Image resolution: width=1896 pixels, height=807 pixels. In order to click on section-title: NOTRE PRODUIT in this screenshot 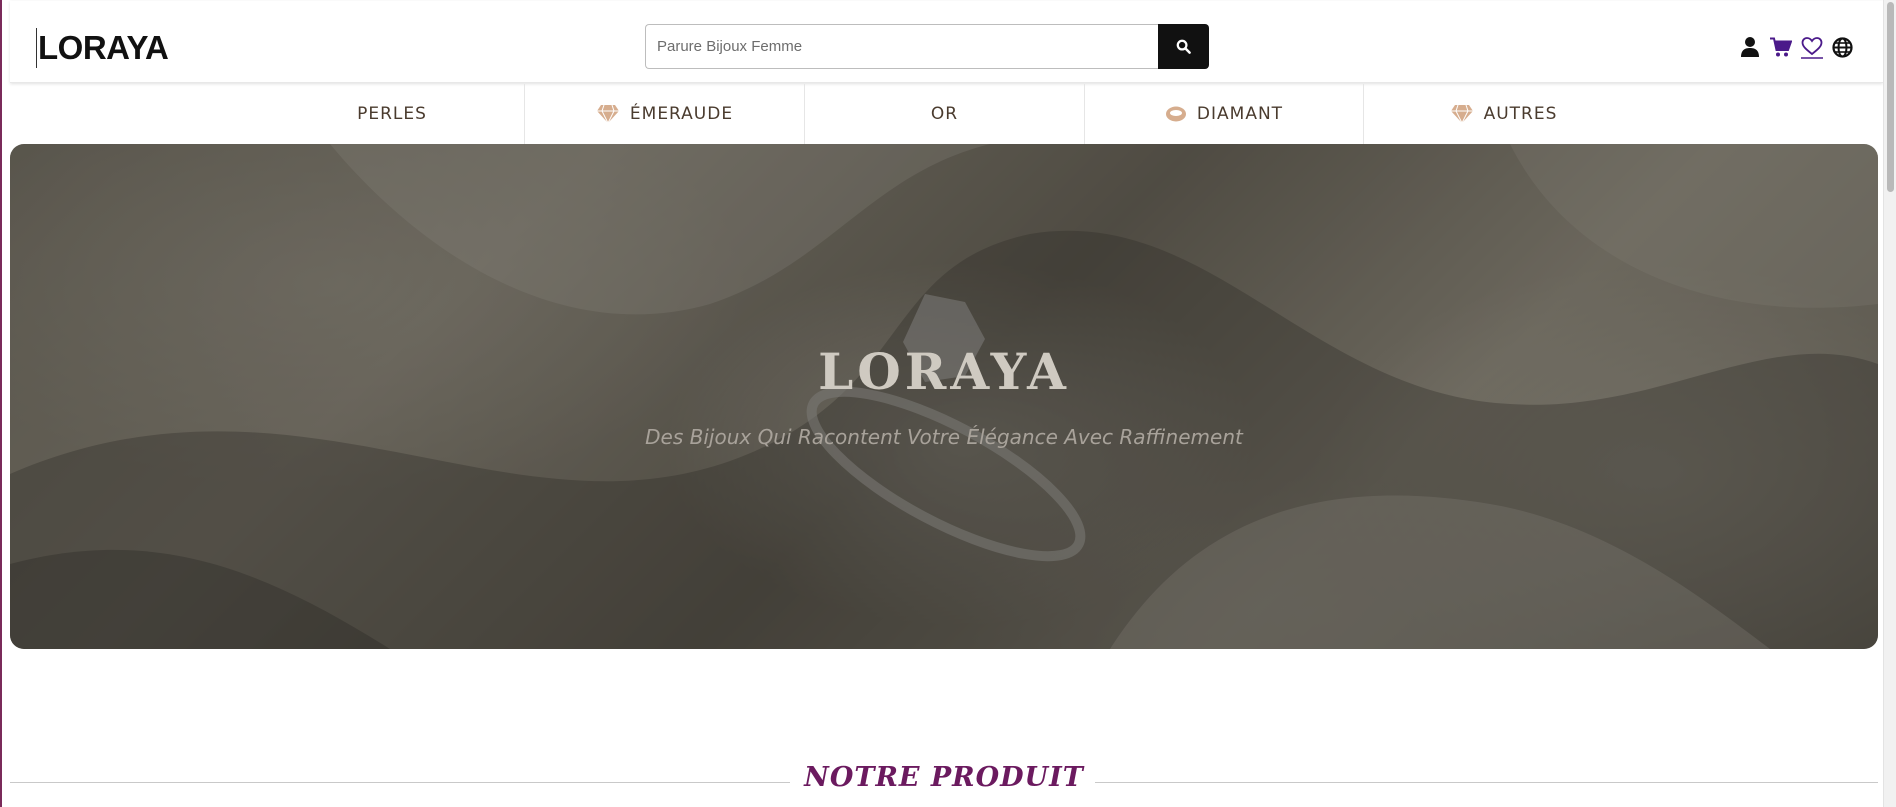, I will do `click(944, 777)`.